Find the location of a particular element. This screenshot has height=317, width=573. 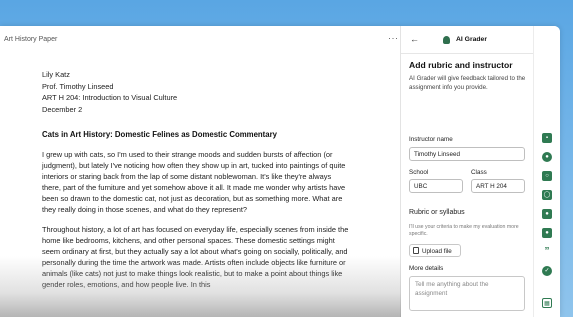

upload-file-button: Upload file is located at coordinates (435, 250).